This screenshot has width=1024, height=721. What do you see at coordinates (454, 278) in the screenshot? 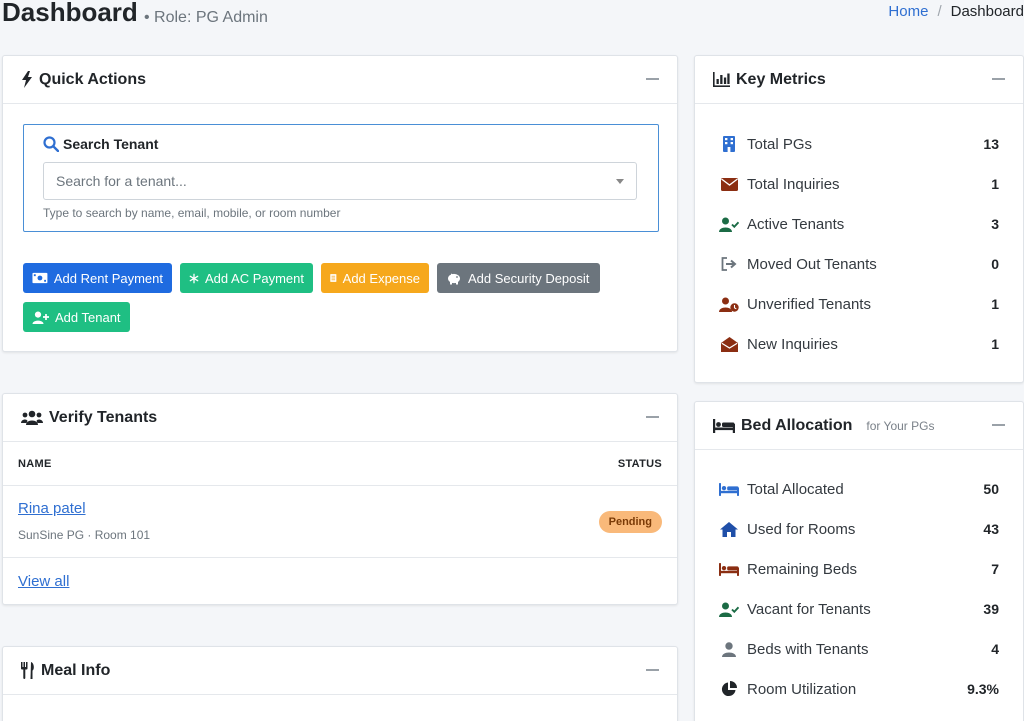
I see `piggy-bank-icon` at bounding box center [454, 278].